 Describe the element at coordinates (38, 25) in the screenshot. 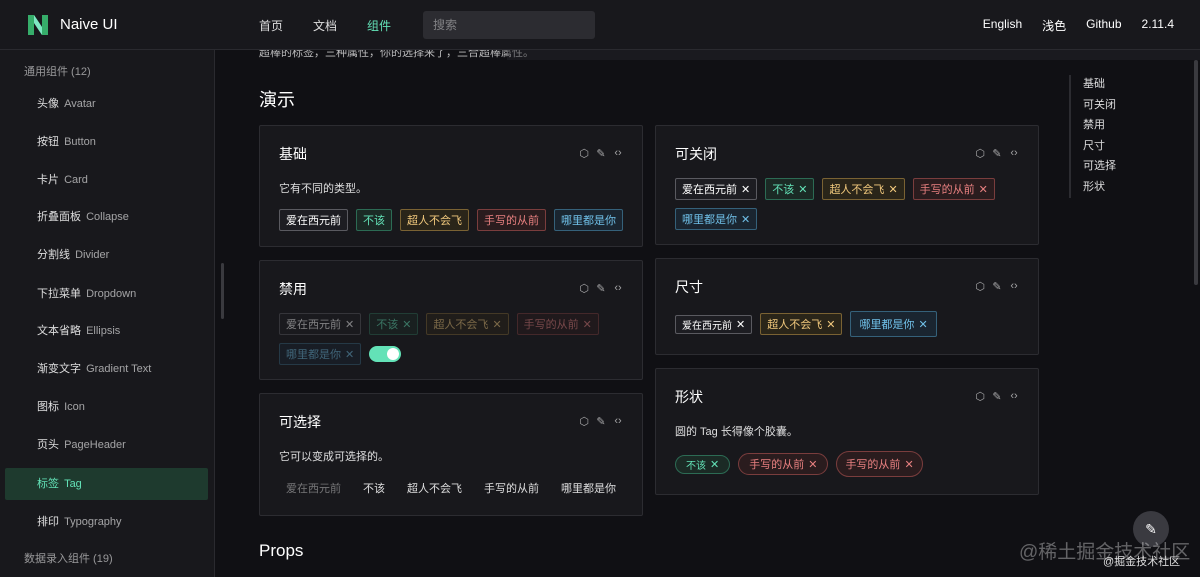

I see `naive-ui-logo-icon` at that location.